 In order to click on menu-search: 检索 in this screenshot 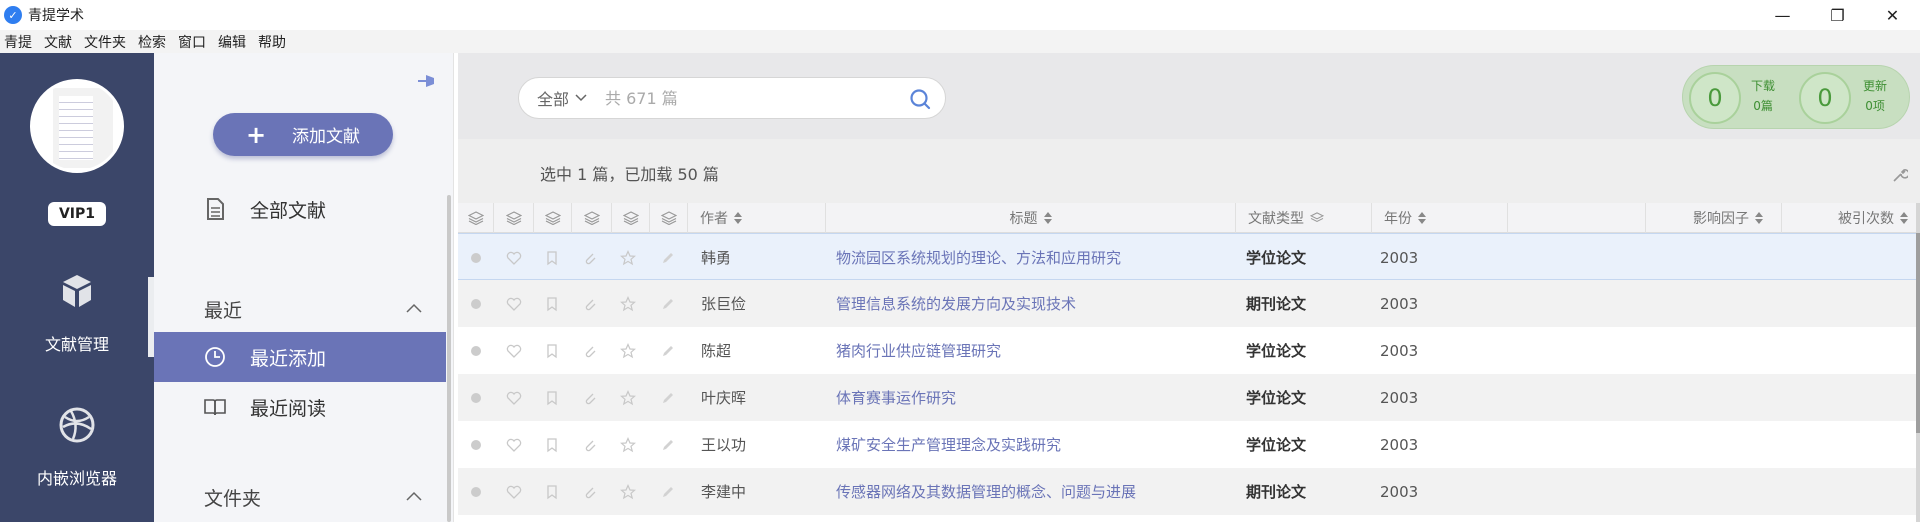, I will do `click(152, 42)`.